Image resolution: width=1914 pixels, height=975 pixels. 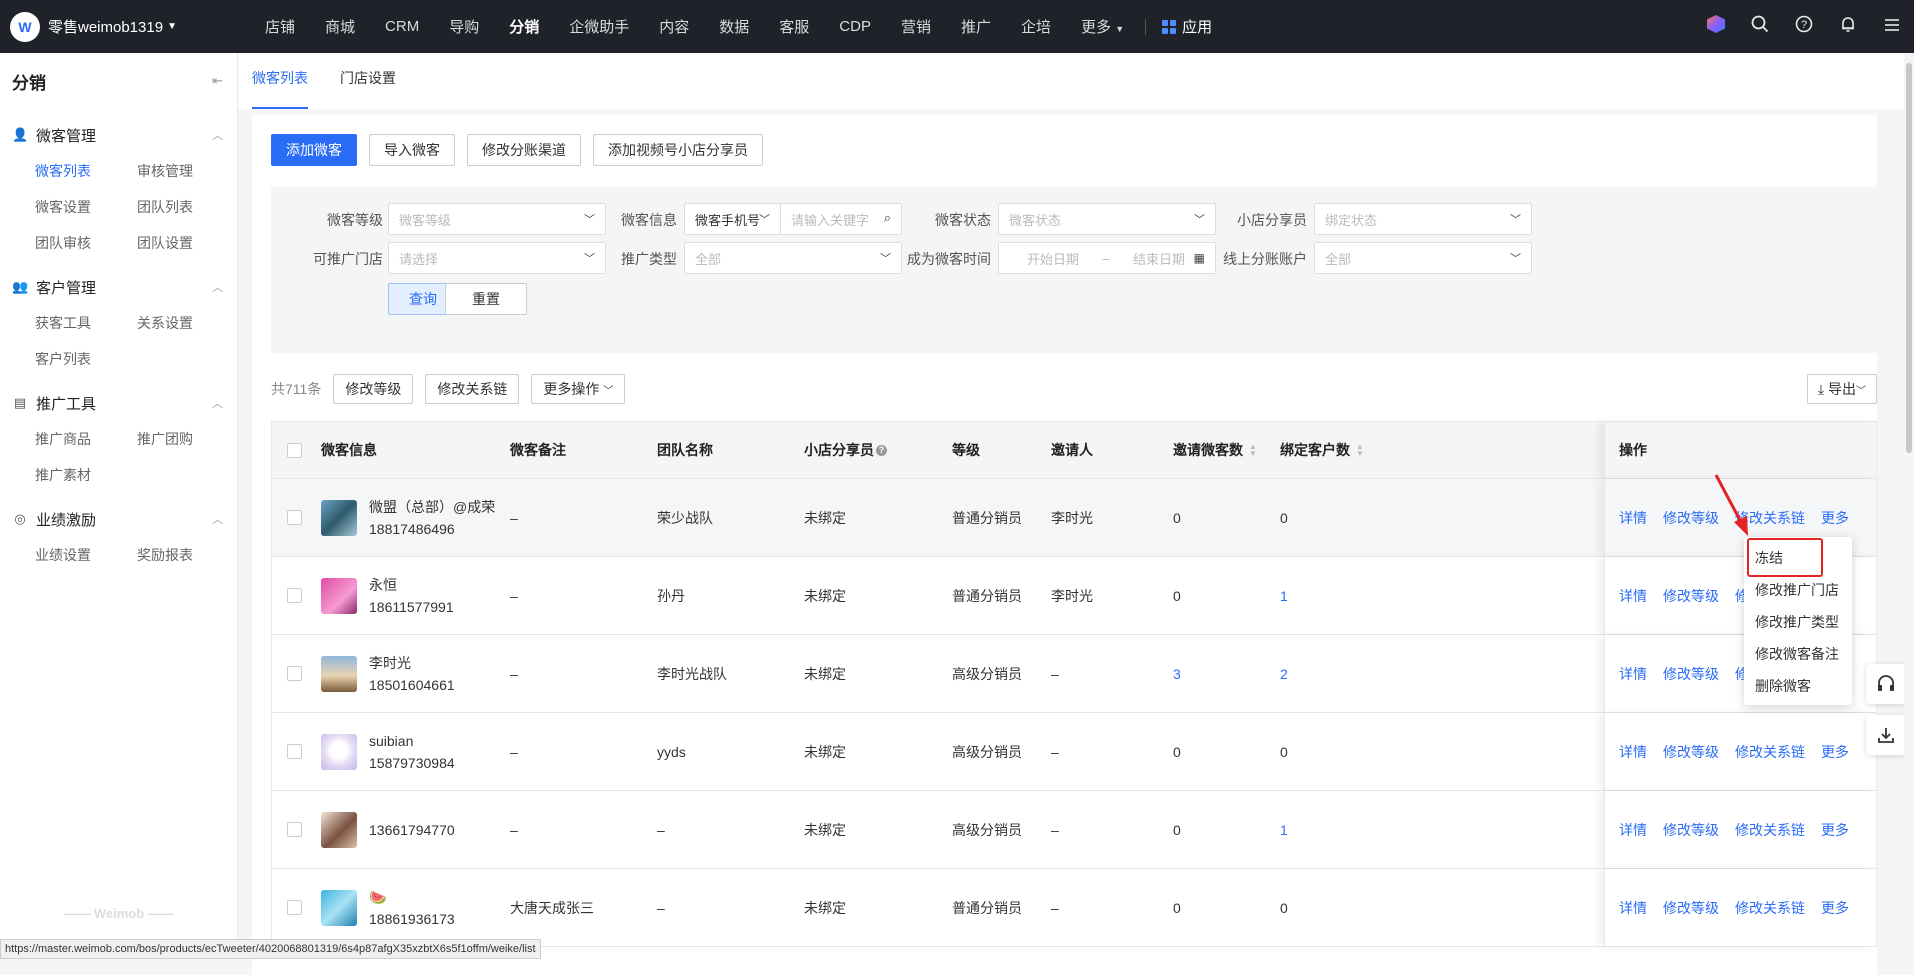 I want to click on brand-switcher: W 零售weimob1319 ▼, so click(x=130, y=26).